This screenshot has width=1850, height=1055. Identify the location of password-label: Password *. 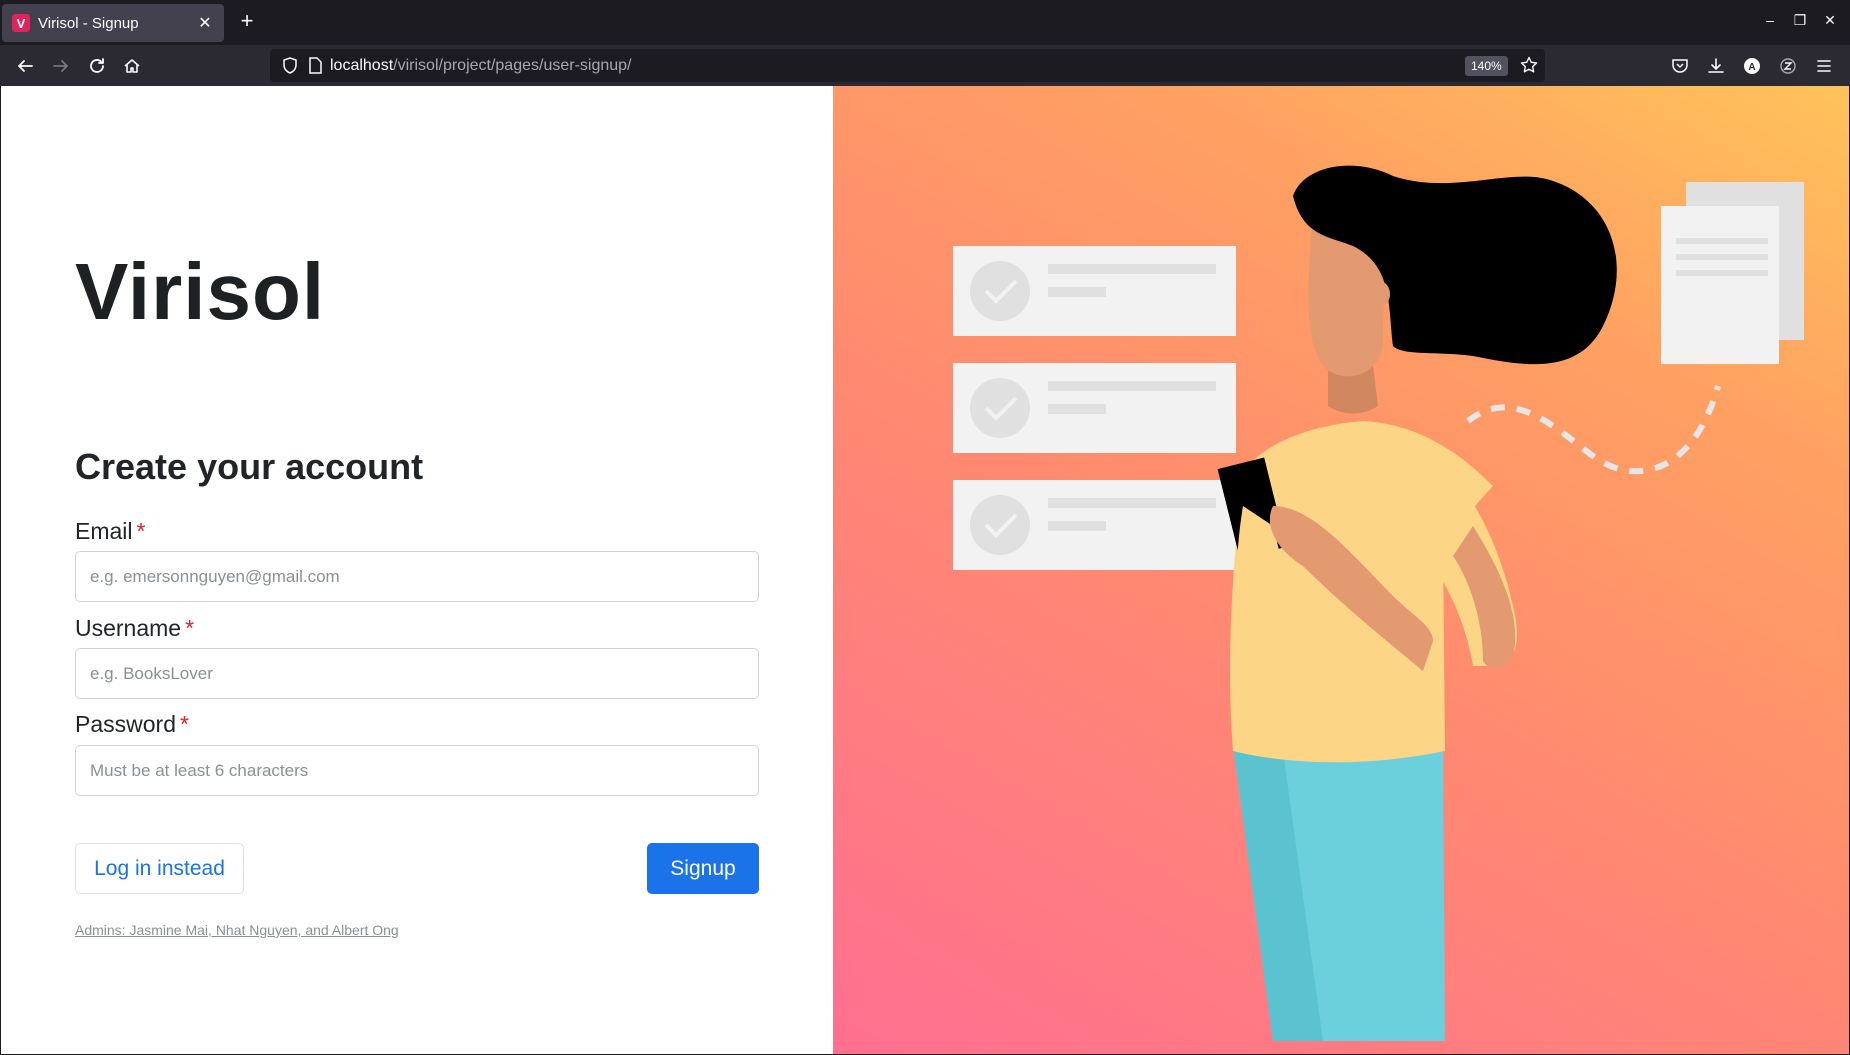
(132, 724).